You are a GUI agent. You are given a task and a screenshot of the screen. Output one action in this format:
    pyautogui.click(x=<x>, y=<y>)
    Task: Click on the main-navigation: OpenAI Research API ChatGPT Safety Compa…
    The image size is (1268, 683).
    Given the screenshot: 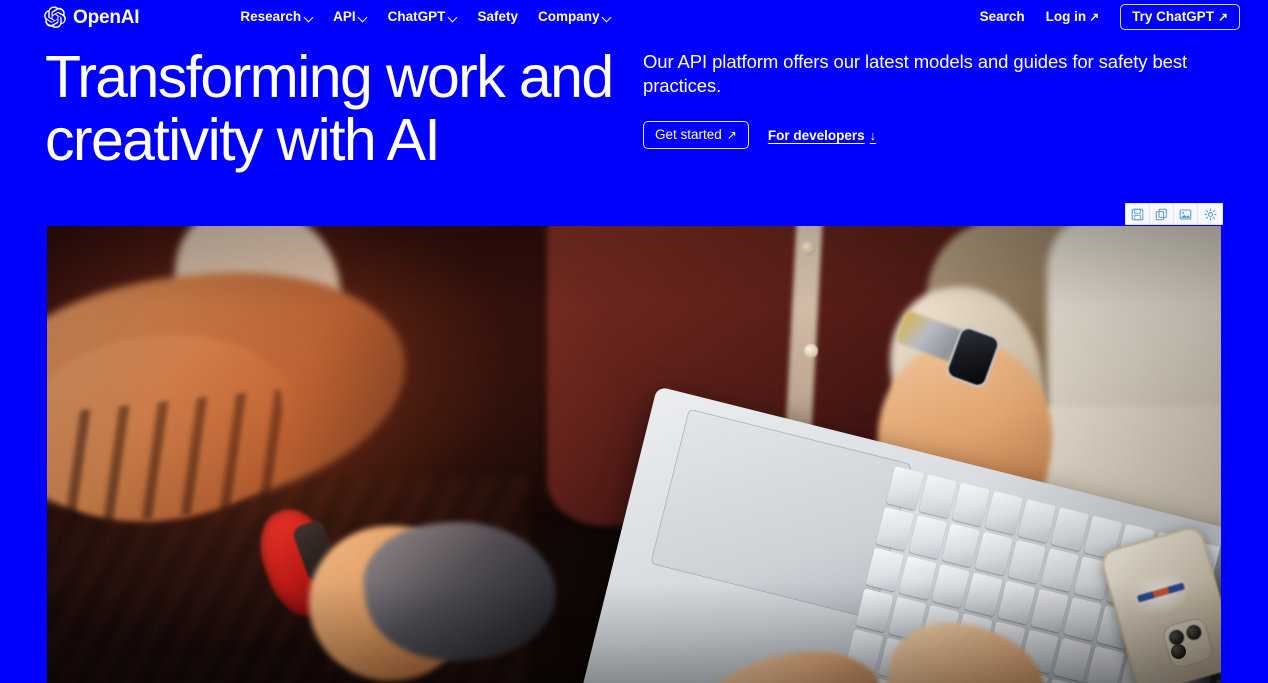 What is the action you would take?
    pyautogui.click(x=634, y=17)
    